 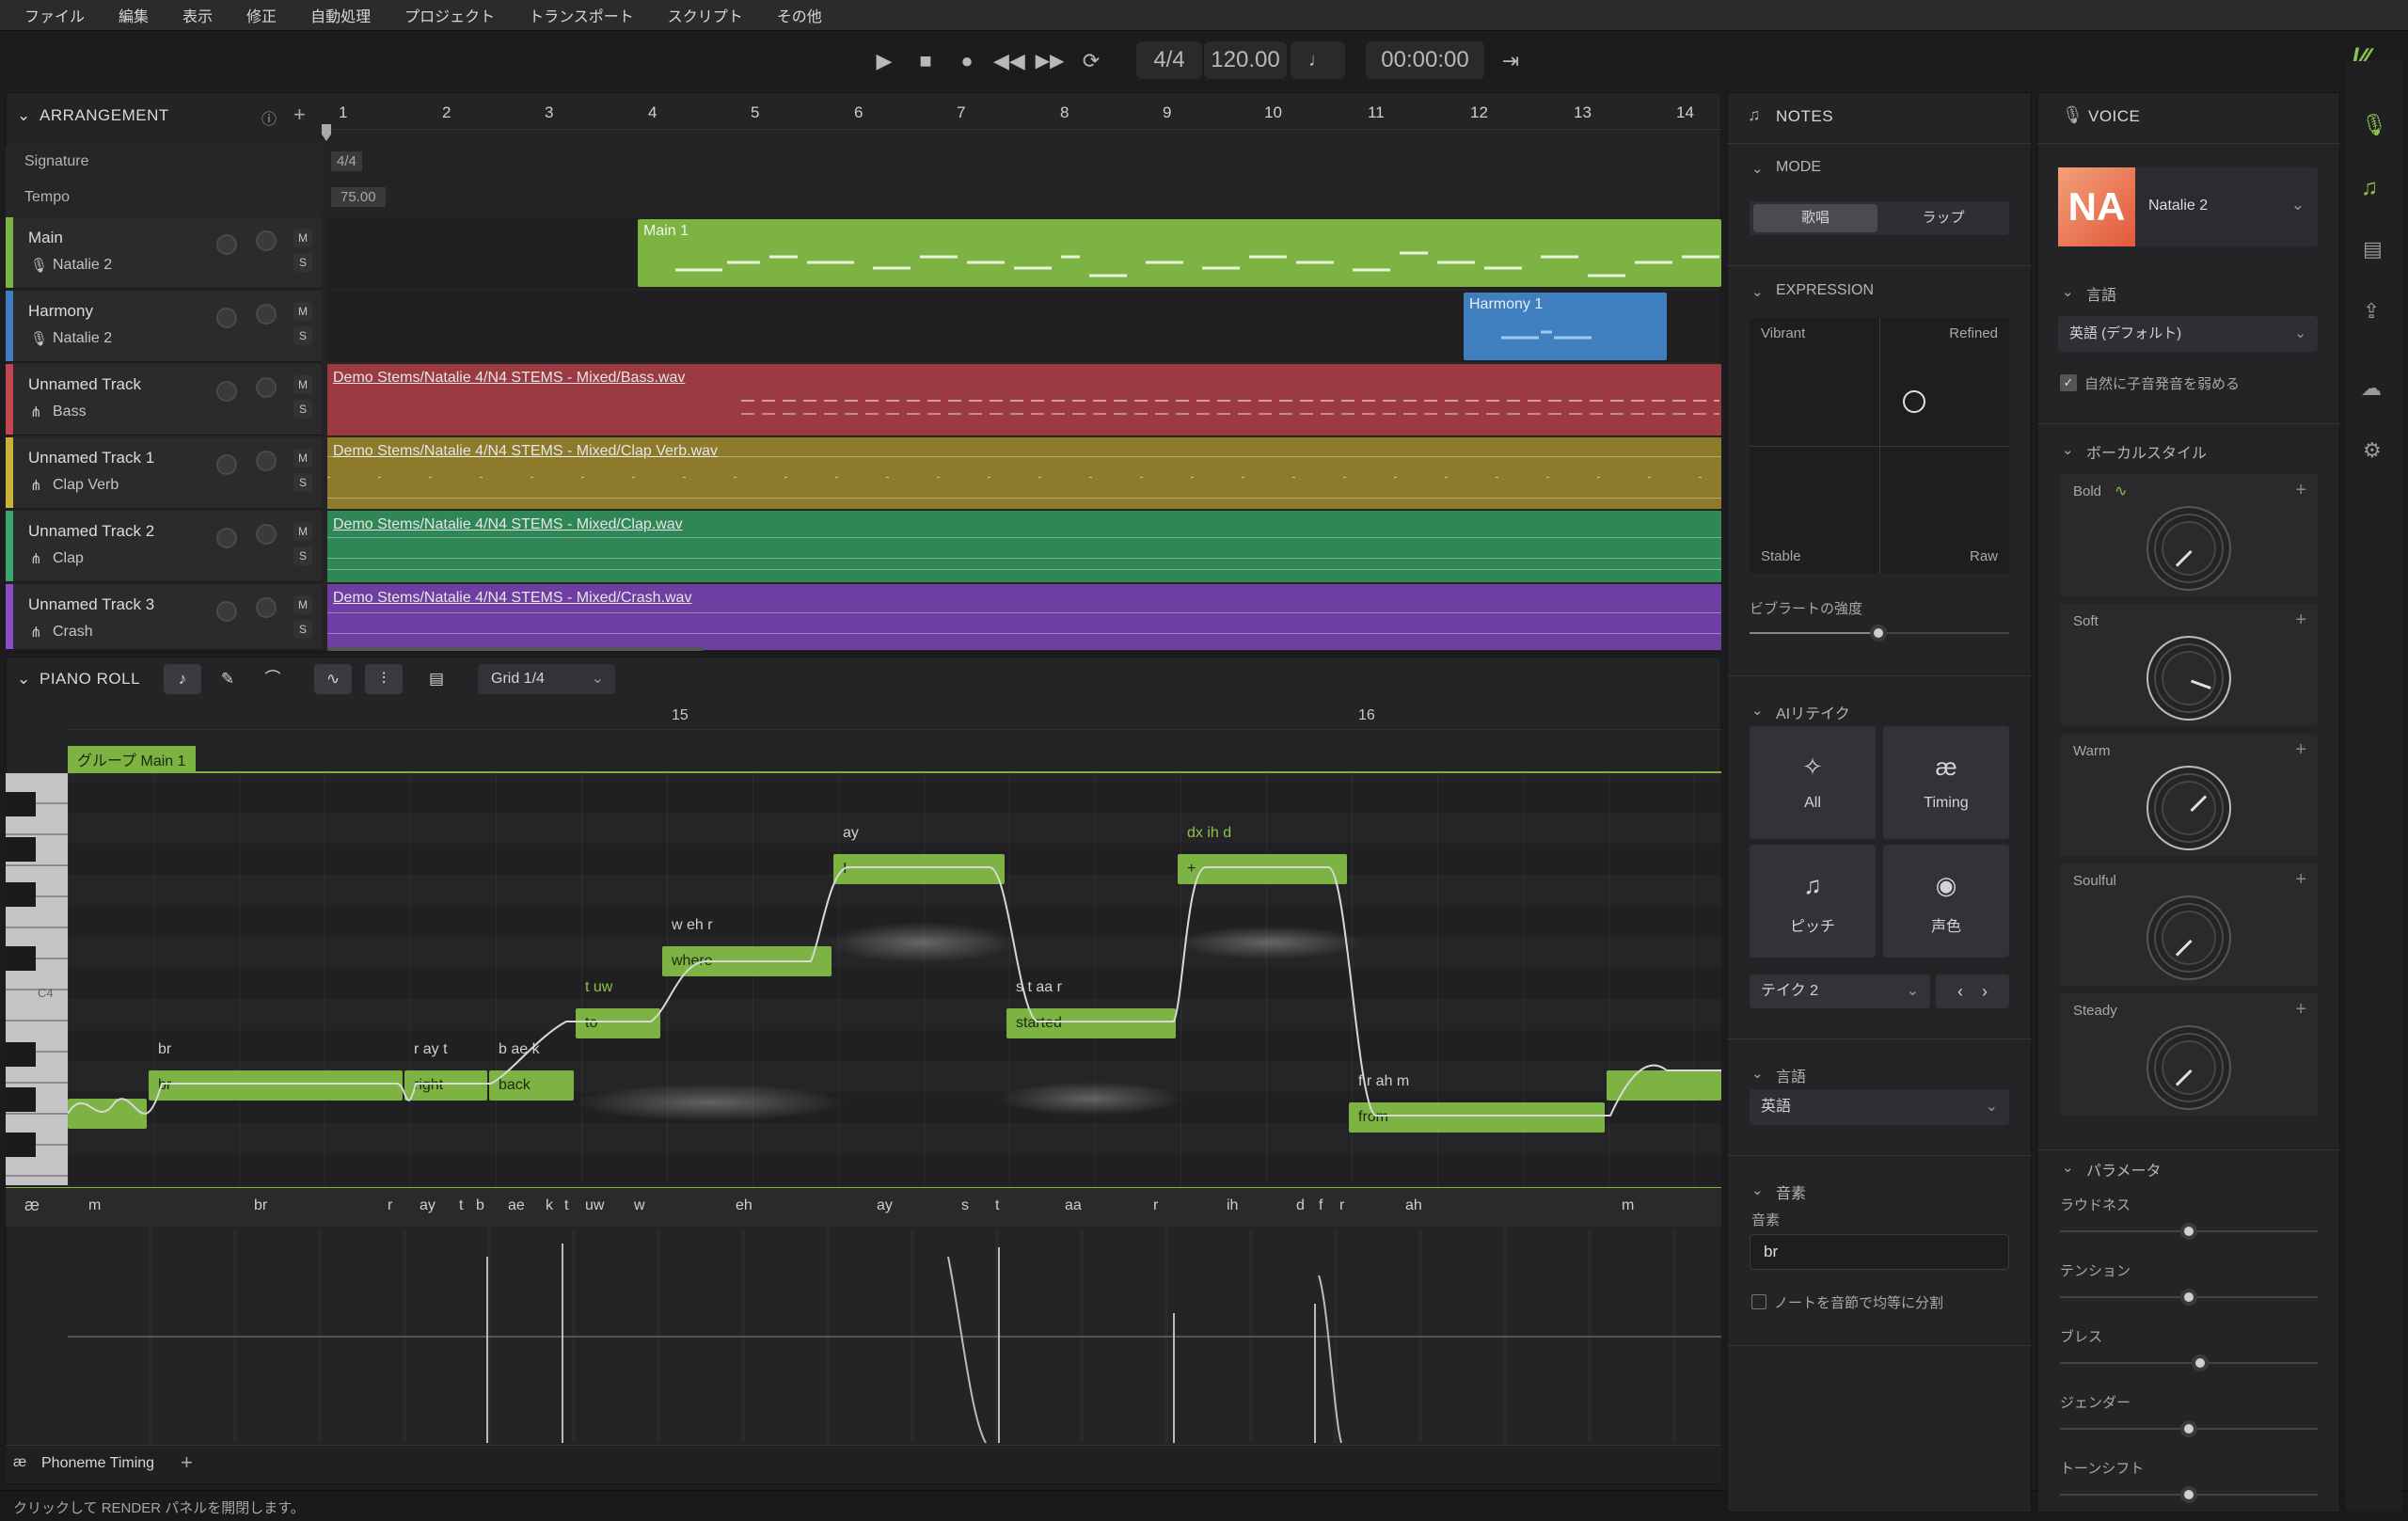 What do you see at coordinates (98, 1463) in the screenshot?
I see `tab-phoneme-timing: Phoneme Timing` at bounding box center [98, 1463].